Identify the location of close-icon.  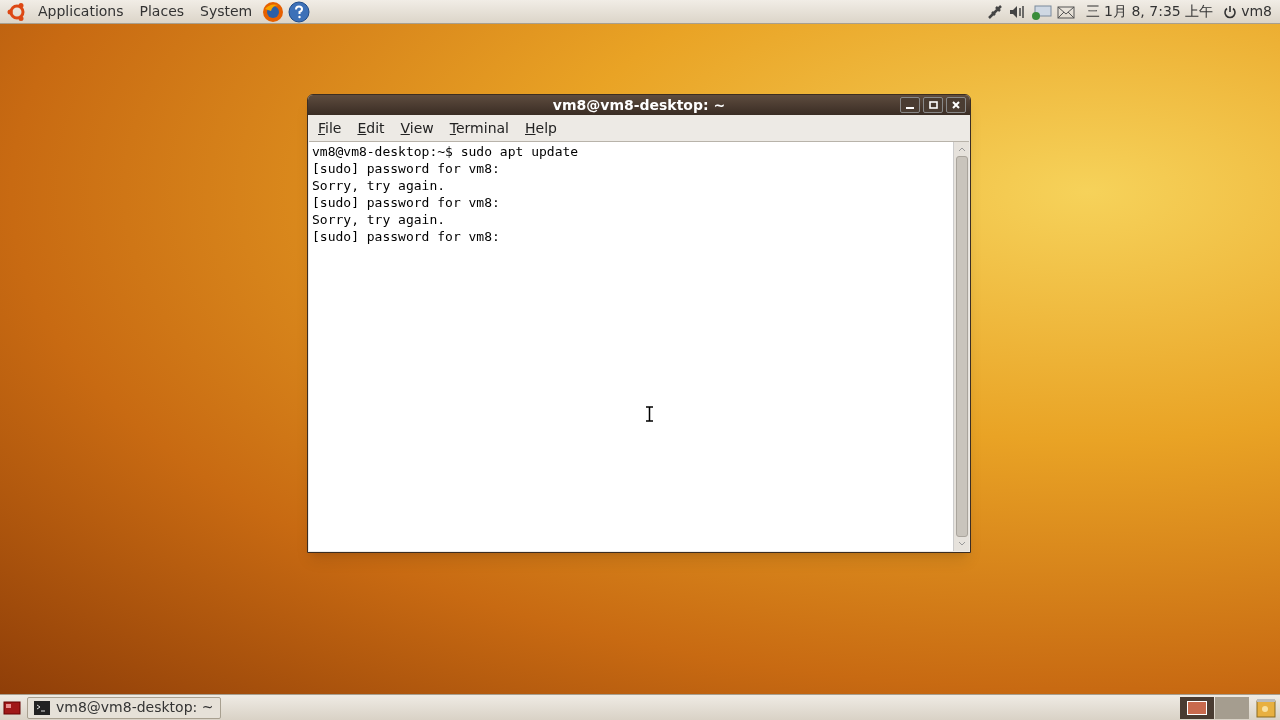
(956, 105).